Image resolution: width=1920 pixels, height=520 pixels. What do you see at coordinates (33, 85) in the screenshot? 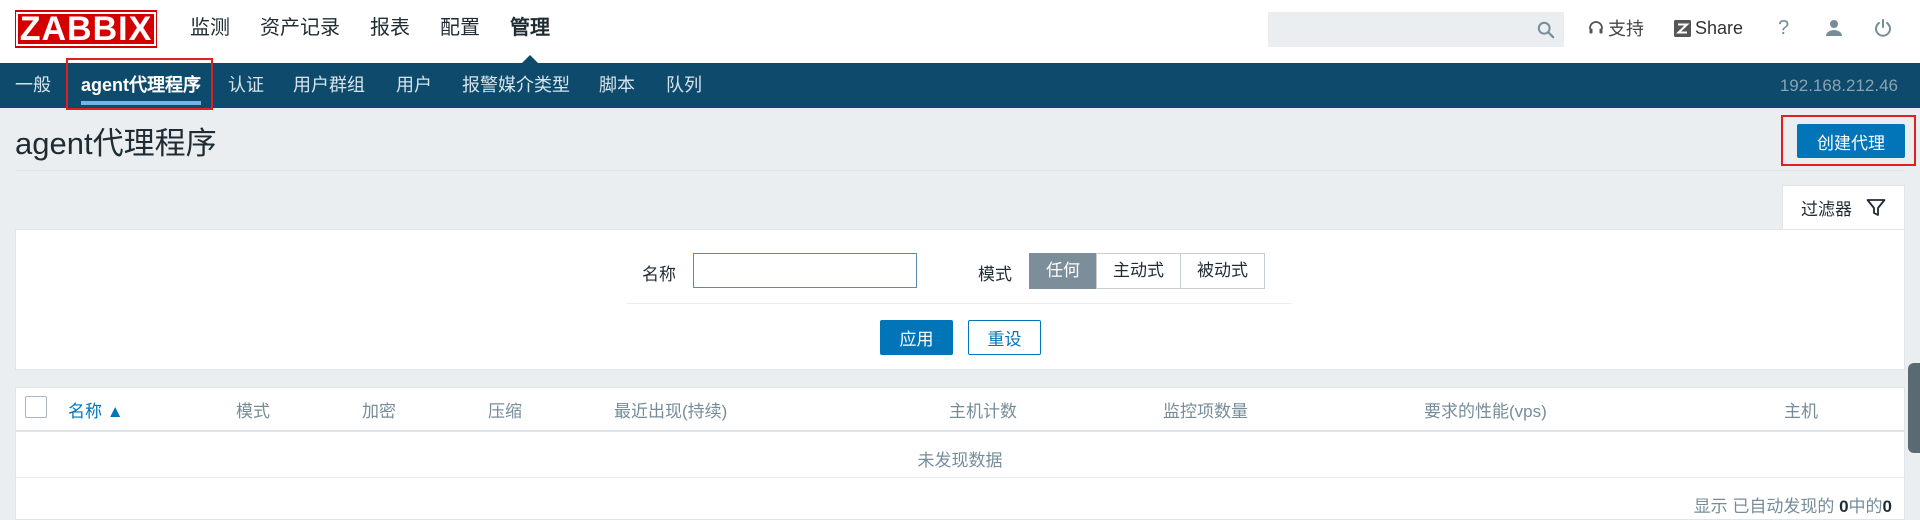
I see `subnav-general: 一般` at bounding box center [33, 85].